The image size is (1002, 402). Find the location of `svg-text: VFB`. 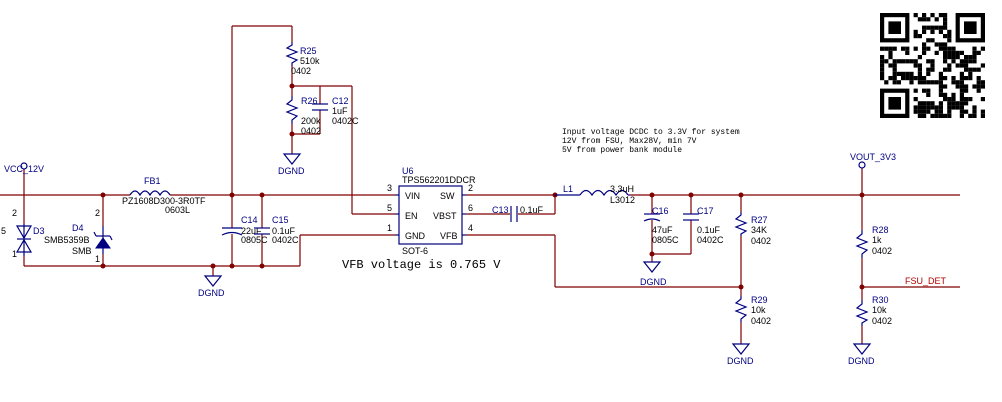

svg-text: VFB is located at coordinates (449, 236).